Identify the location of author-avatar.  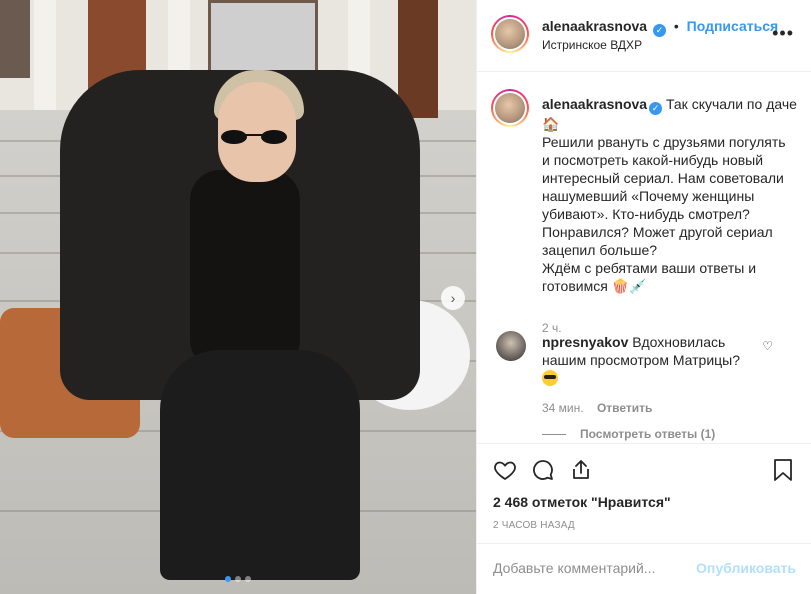
(510, 34).